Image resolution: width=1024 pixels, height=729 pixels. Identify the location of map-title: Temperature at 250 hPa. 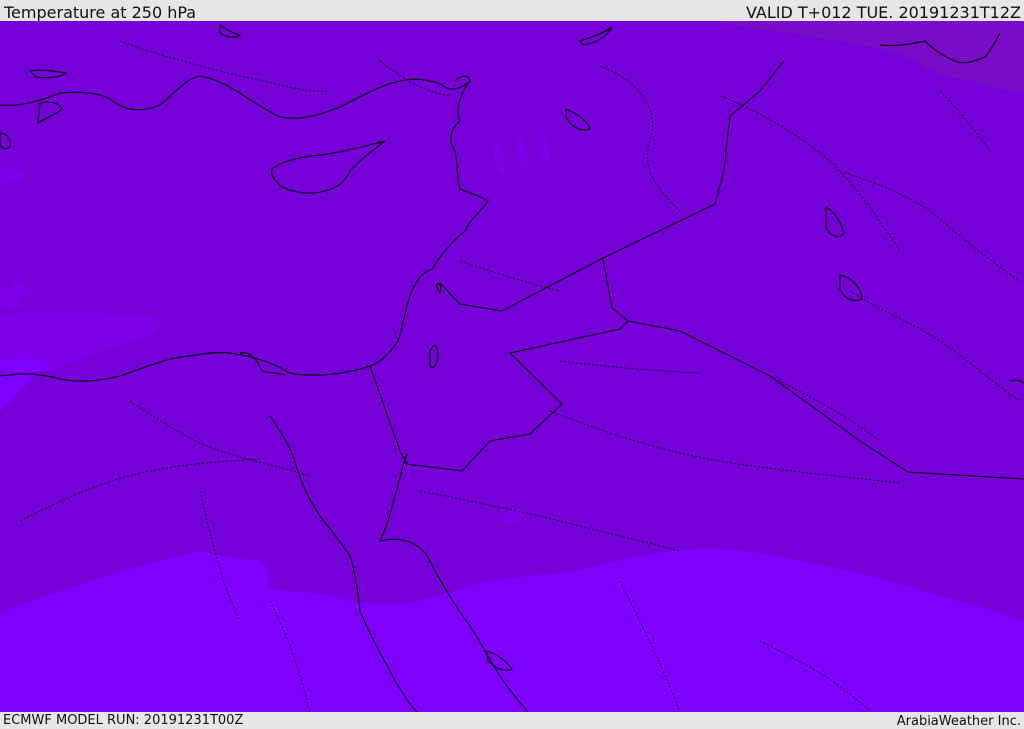
(100, 12).